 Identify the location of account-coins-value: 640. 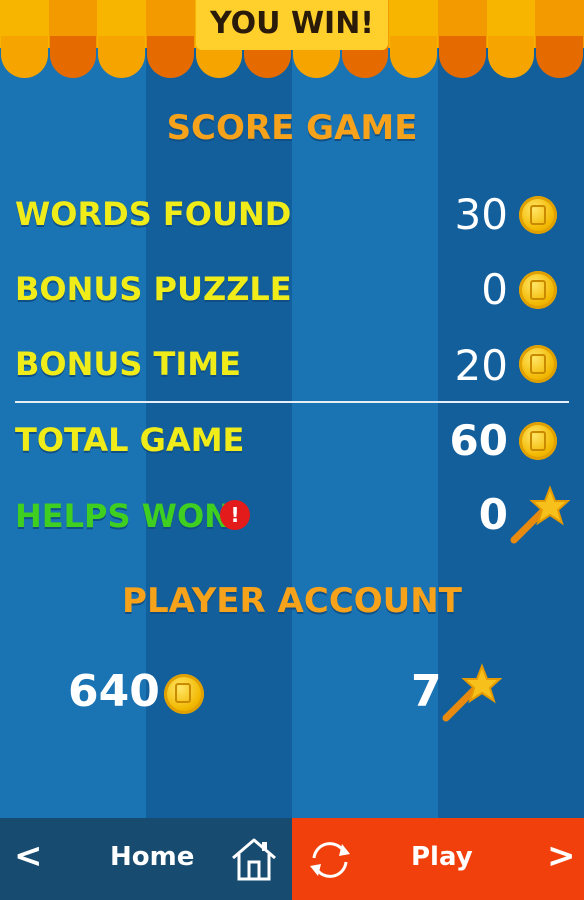
(114, 691).